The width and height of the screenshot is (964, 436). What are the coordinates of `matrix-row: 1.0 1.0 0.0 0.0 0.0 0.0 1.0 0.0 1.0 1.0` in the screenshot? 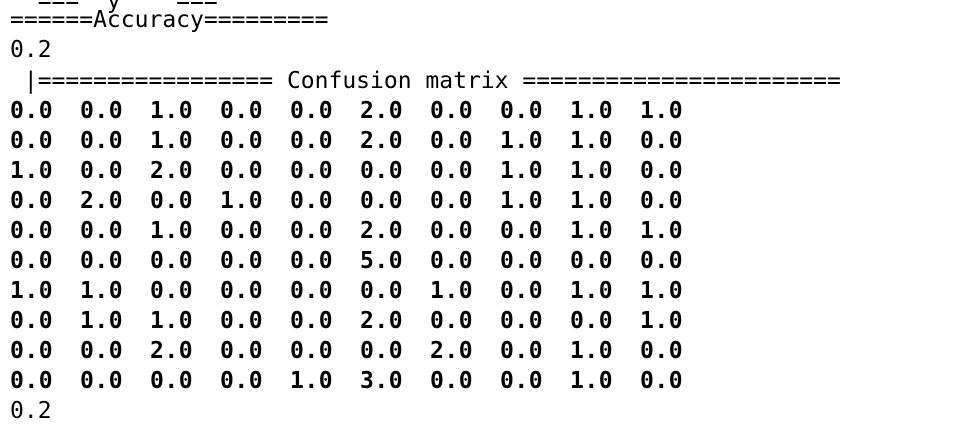 It's located at (370, 291).